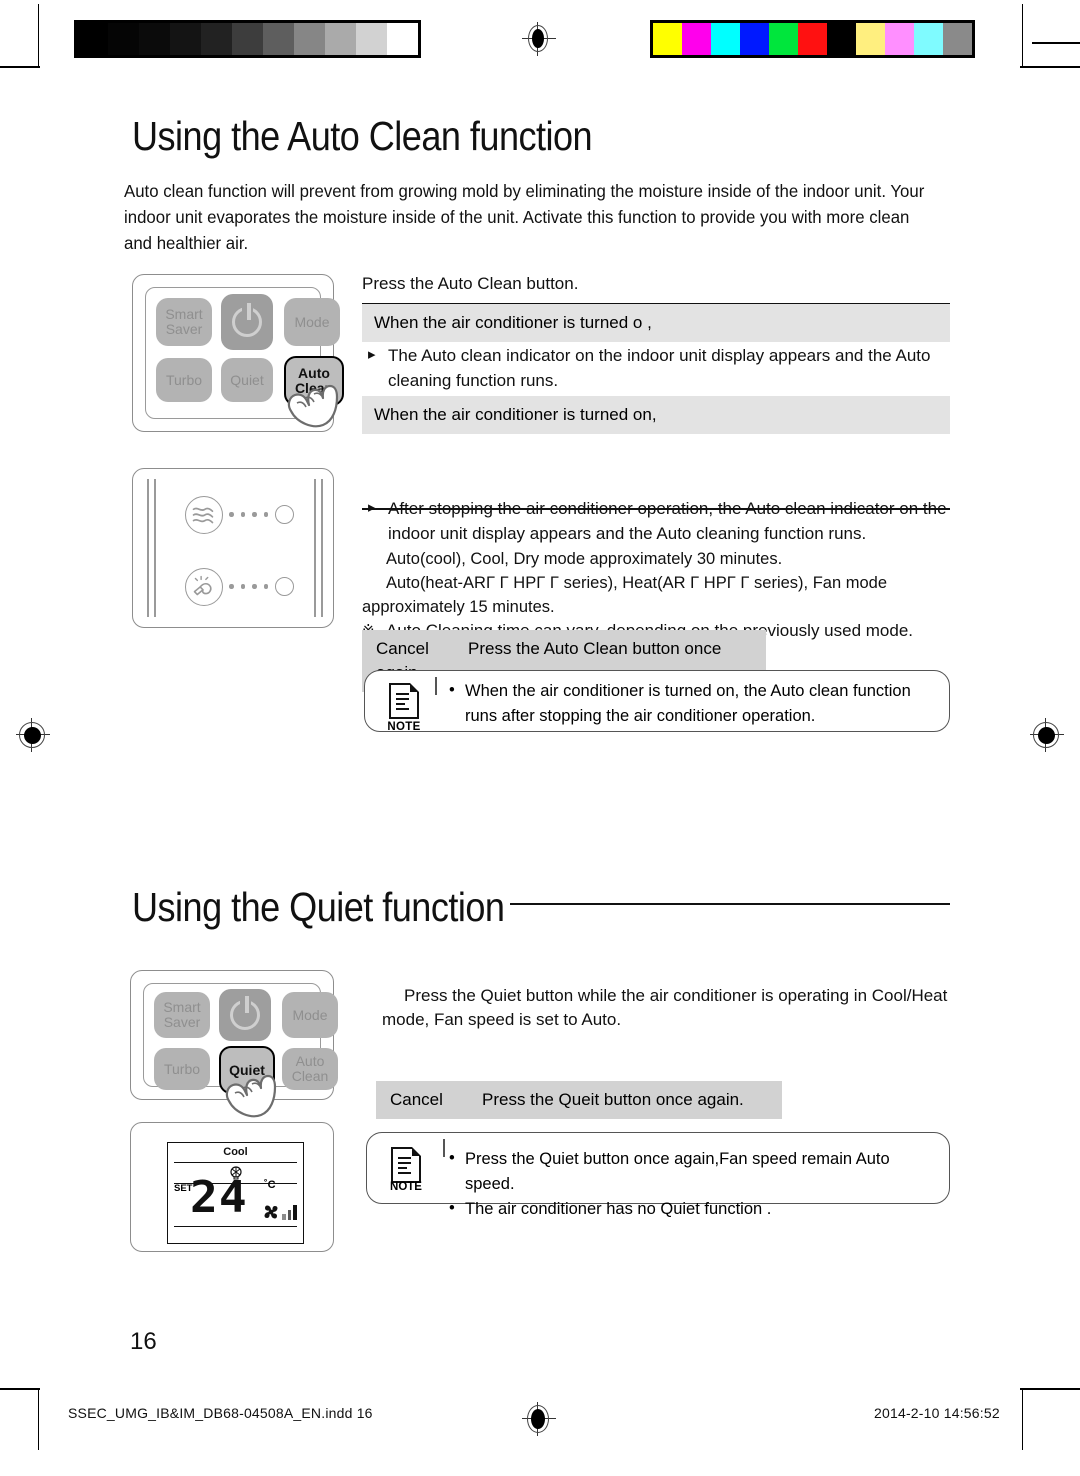 This screenshot has width=1080, height=1476. I want to click on auto-clean-time-line-3: approximately 15 minutes., so click(458, 607).